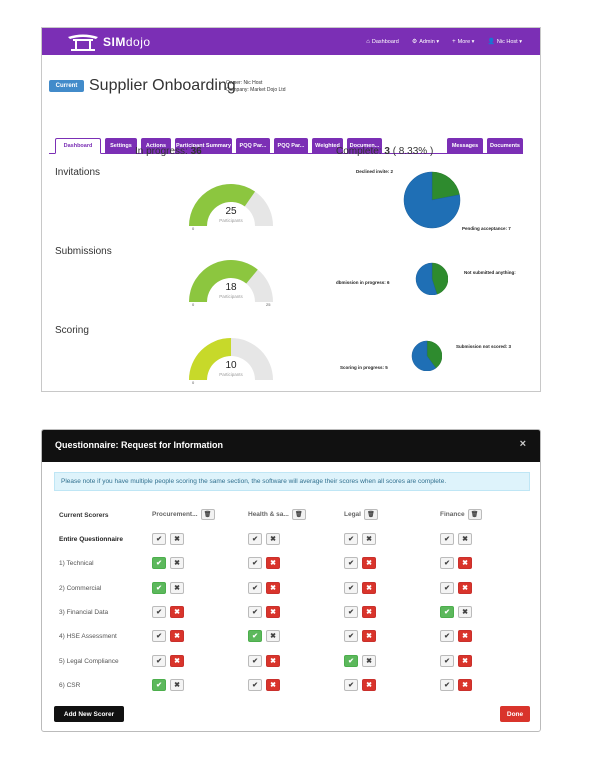 The image size is (600, 770). I want to click on tab-messages: Messages, so click(465, 146).